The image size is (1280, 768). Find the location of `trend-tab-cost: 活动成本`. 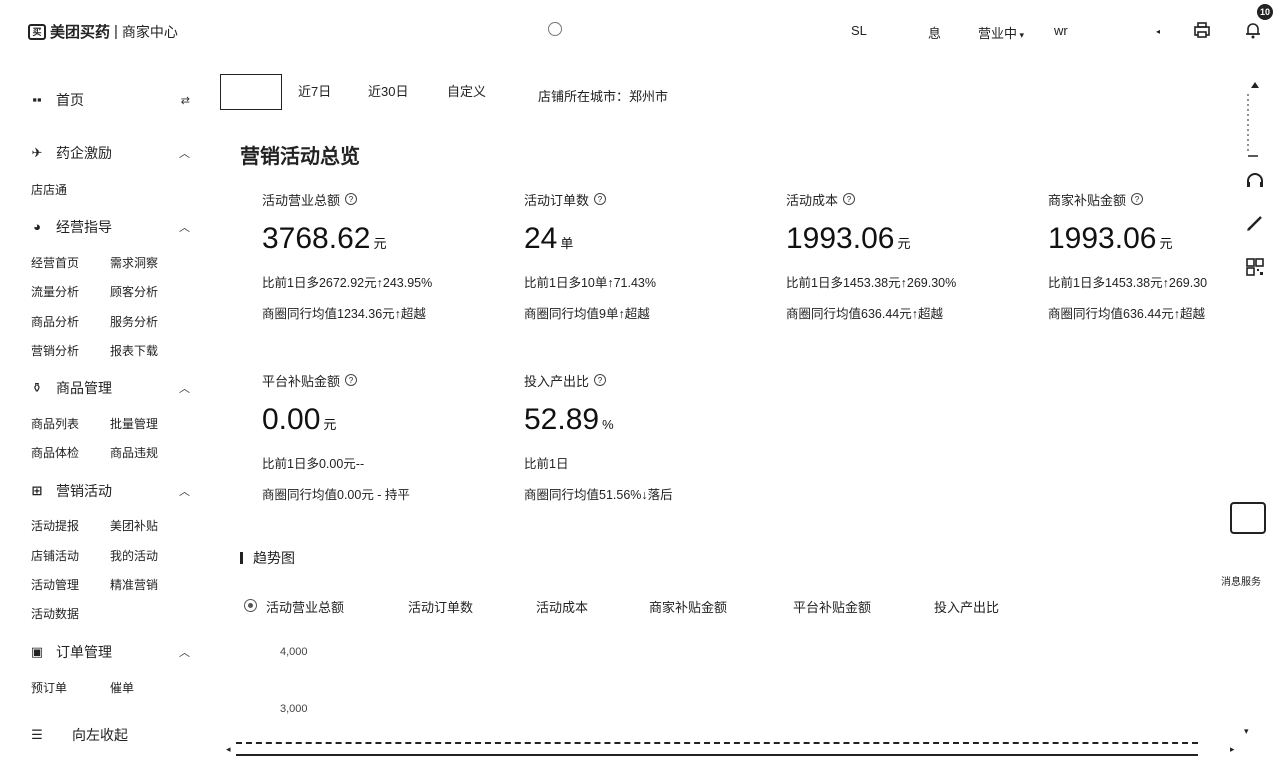

trend-tab-cost: 活动成本 is located at coordinates (562, 606).